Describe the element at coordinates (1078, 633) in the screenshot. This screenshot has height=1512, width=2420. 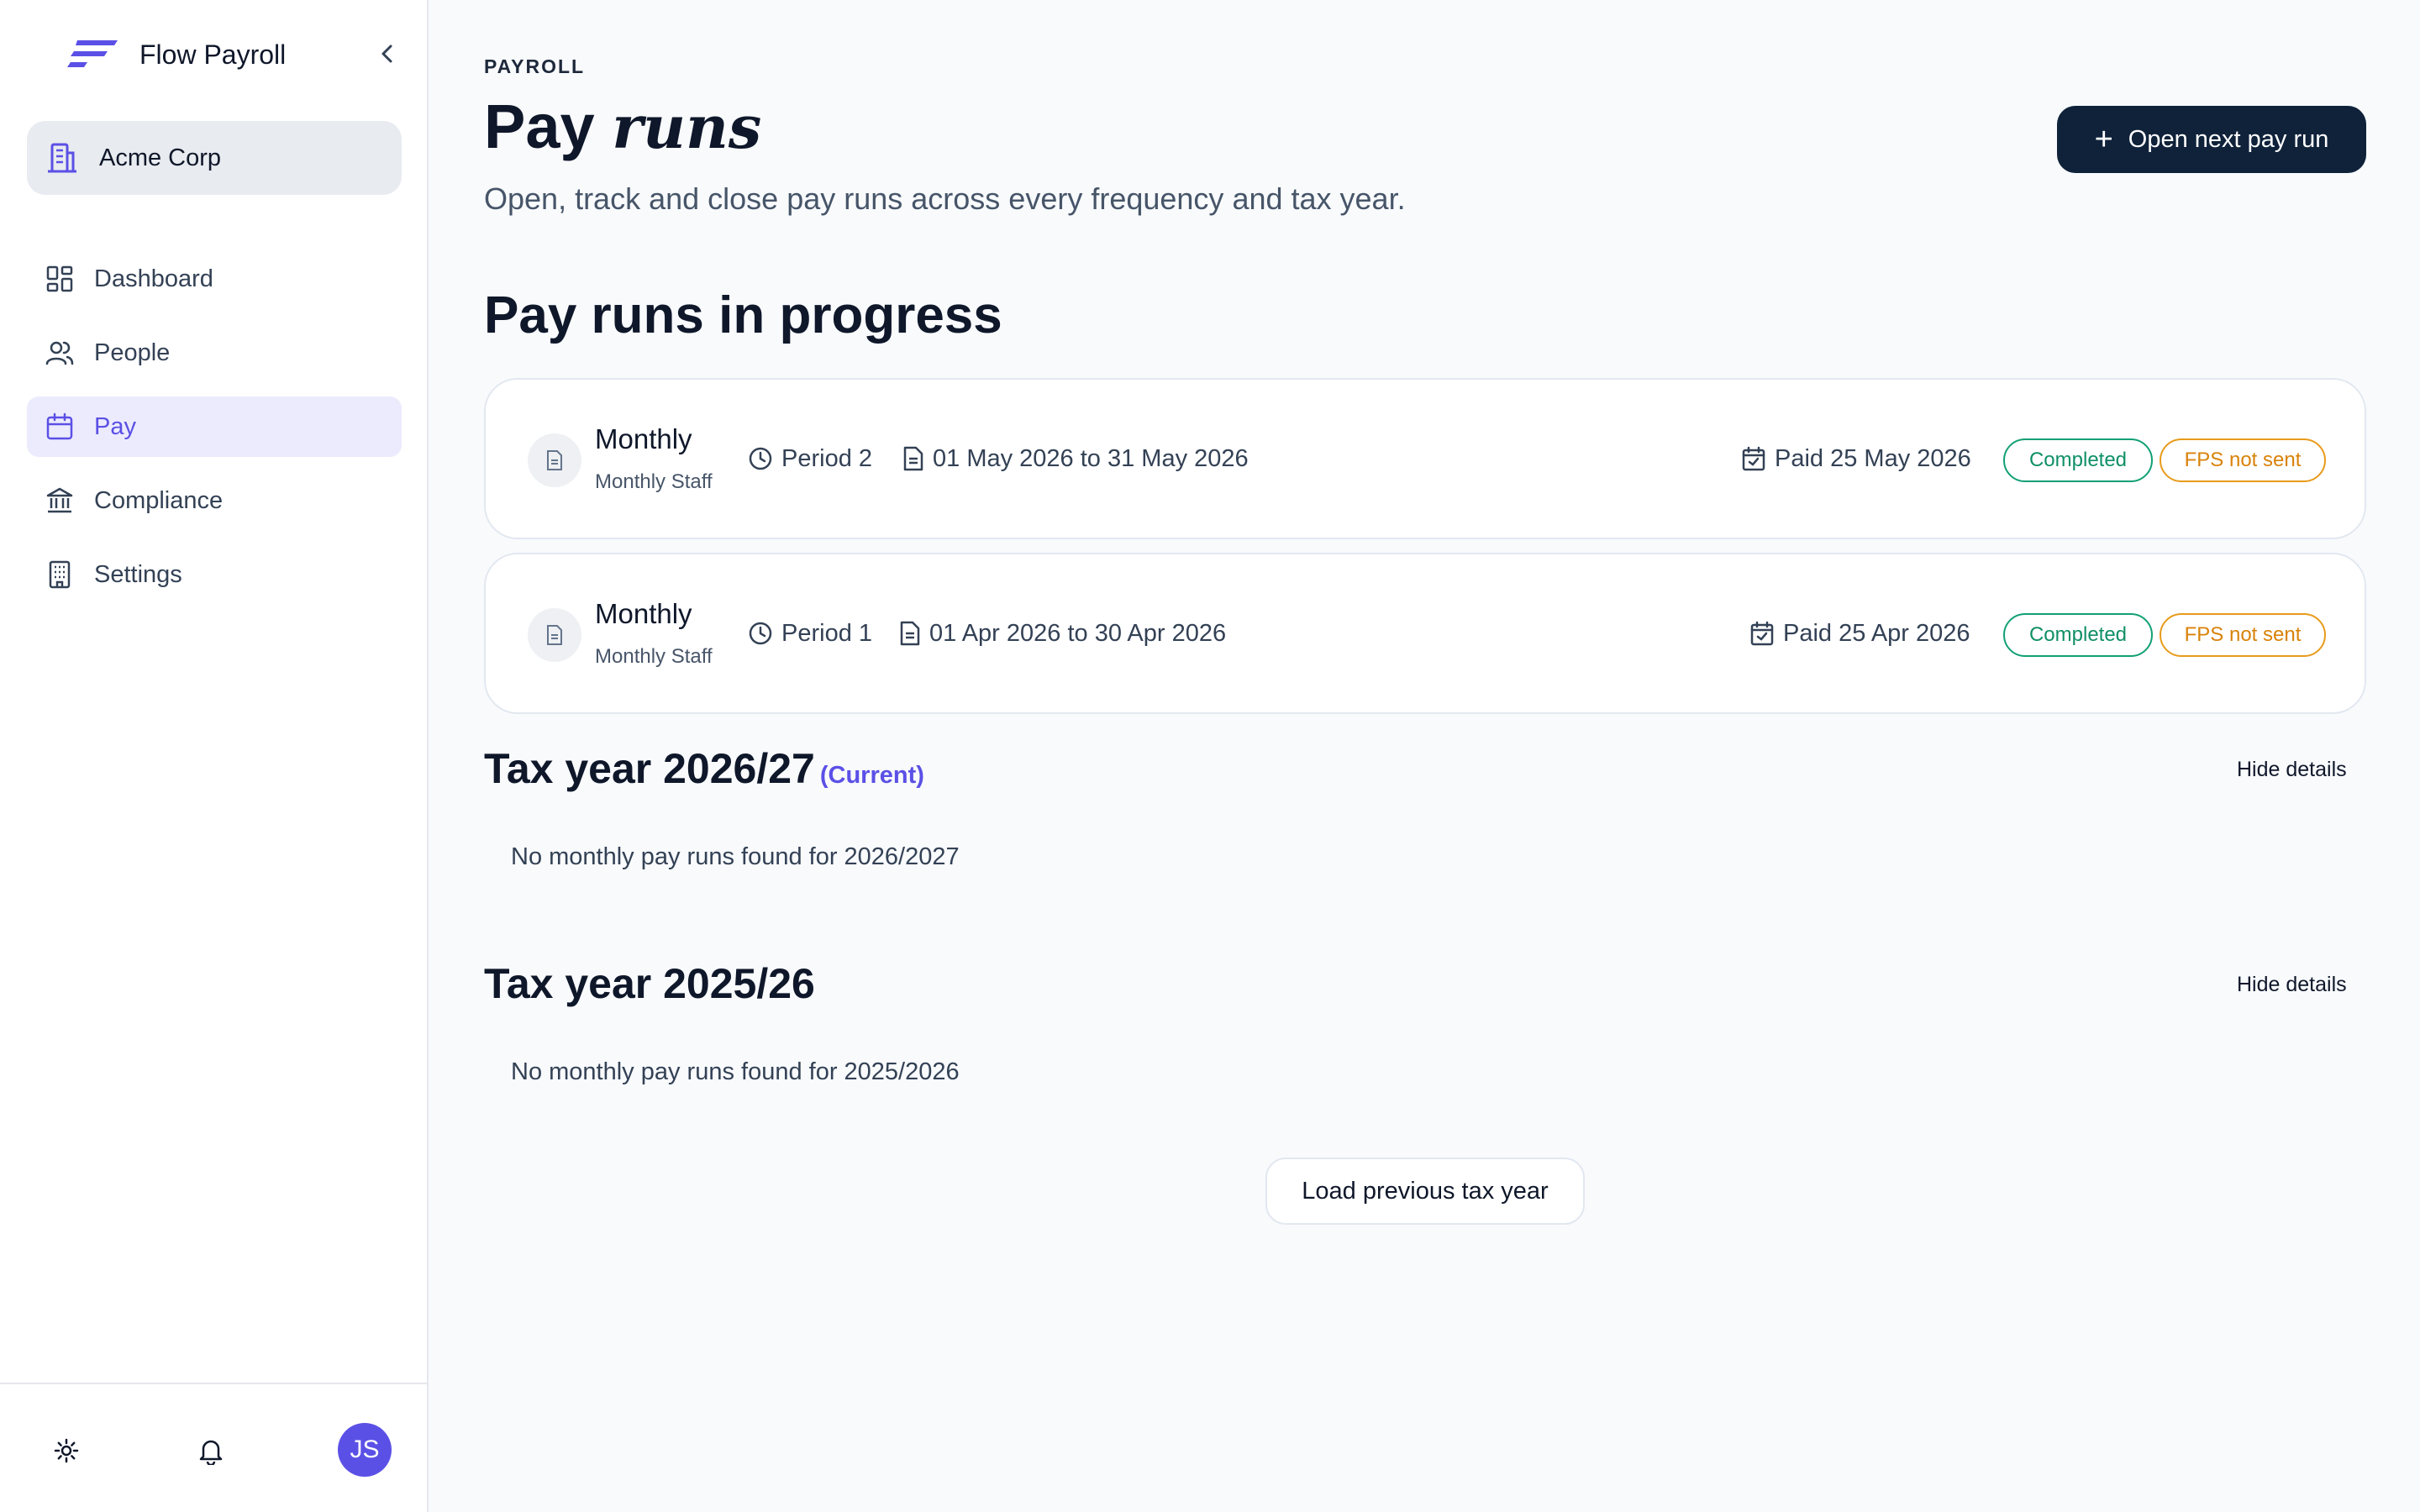
I see `pay-run-date-range: 01 Apr 2026 to 30 Apr 2026` at that location.